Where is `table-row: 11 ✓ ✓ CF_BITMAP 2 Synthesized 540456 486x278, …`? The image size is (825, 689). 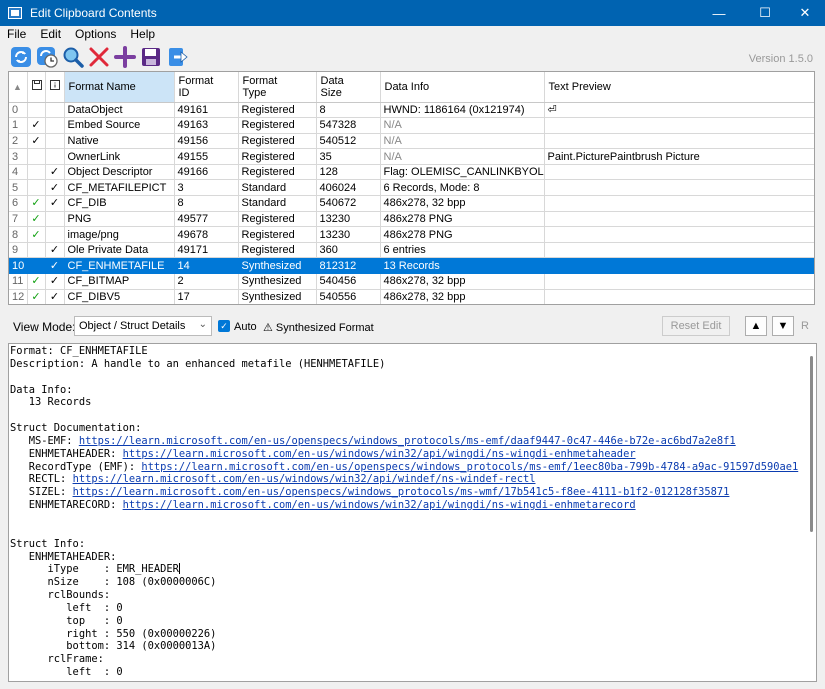
table-row: 11 ✓ ✓ CF_BITMAP 2 Synthesized 540456 486x278, … is located at coordinates (411, 281).